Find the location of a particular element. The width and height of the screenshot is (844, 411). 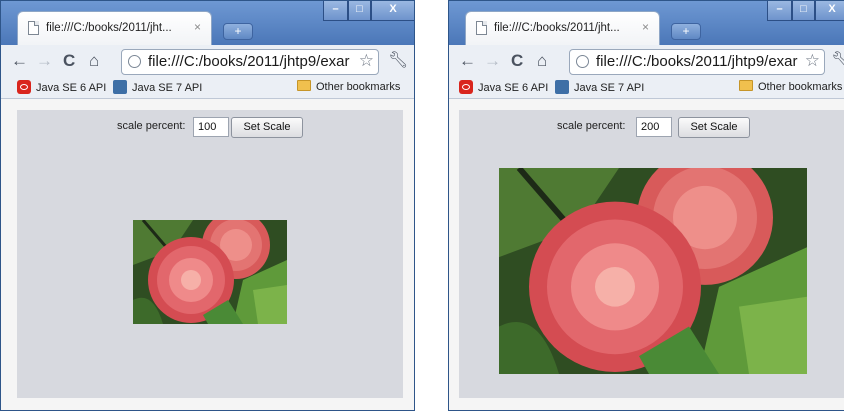

dahlia-image is located at coordinates (210, 272).